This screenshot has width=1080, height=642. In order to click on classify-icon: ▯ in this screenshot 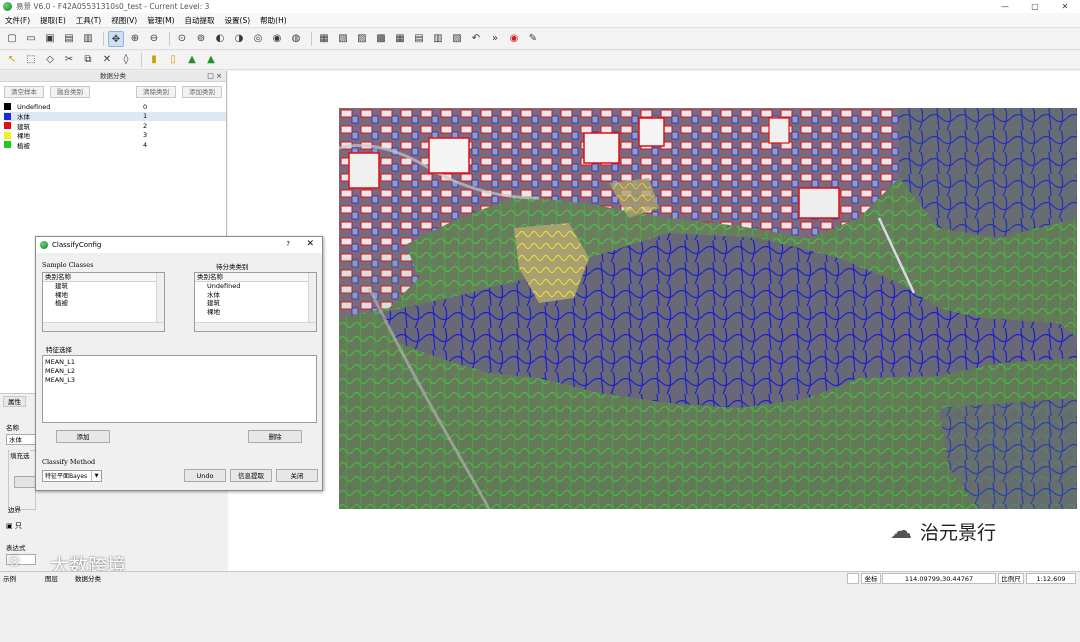, I will do `click(173, 60)`.